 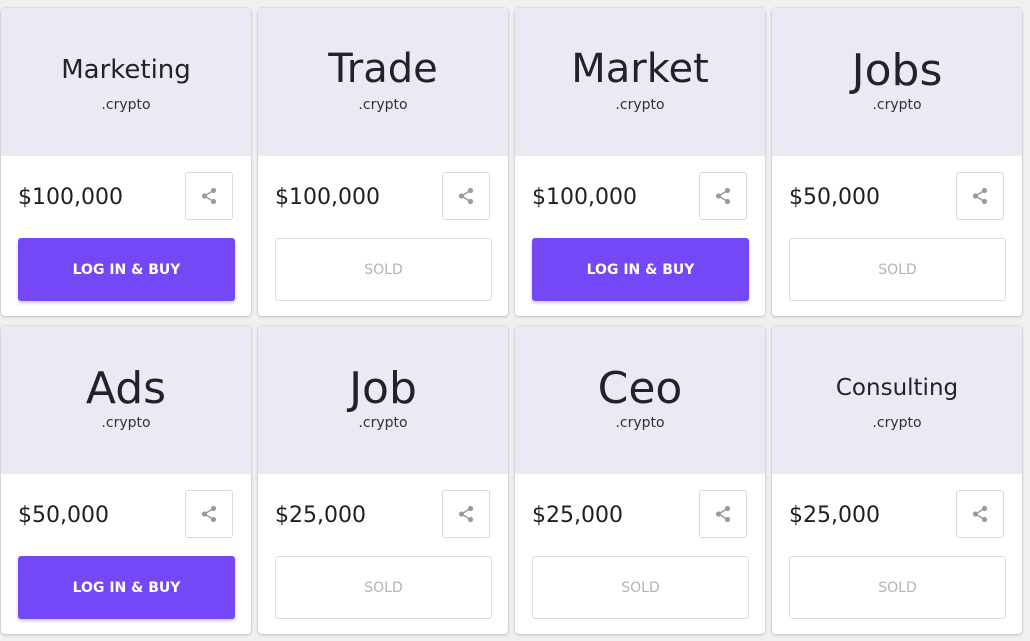 I want to click on domain-card: Ads .crypto $50,000 LOG IN & BUY, so click(x=126, y=480).